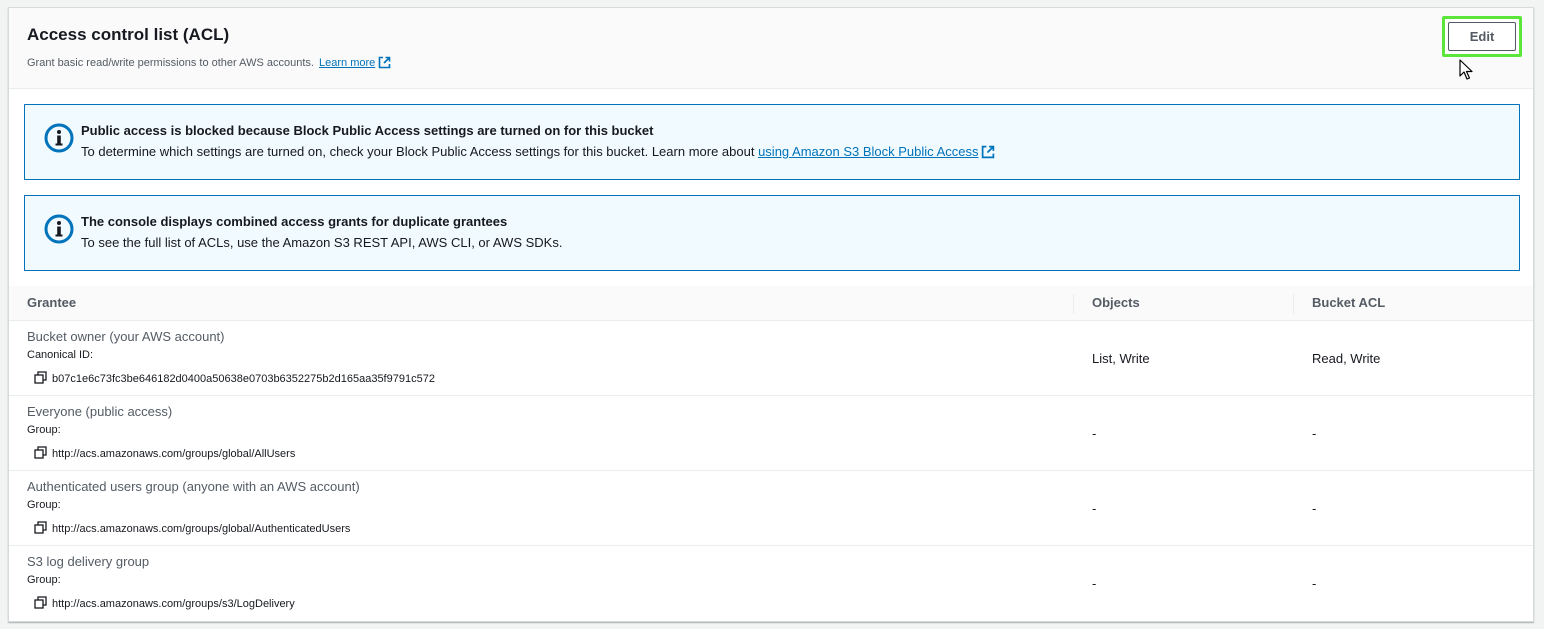 This screenshot has width=1544, height=629. What do you see at coordinates (60, 355) in the screenshot?
I see `grantee-id-label: Canonical ID:` at bounding box center [60, 355].